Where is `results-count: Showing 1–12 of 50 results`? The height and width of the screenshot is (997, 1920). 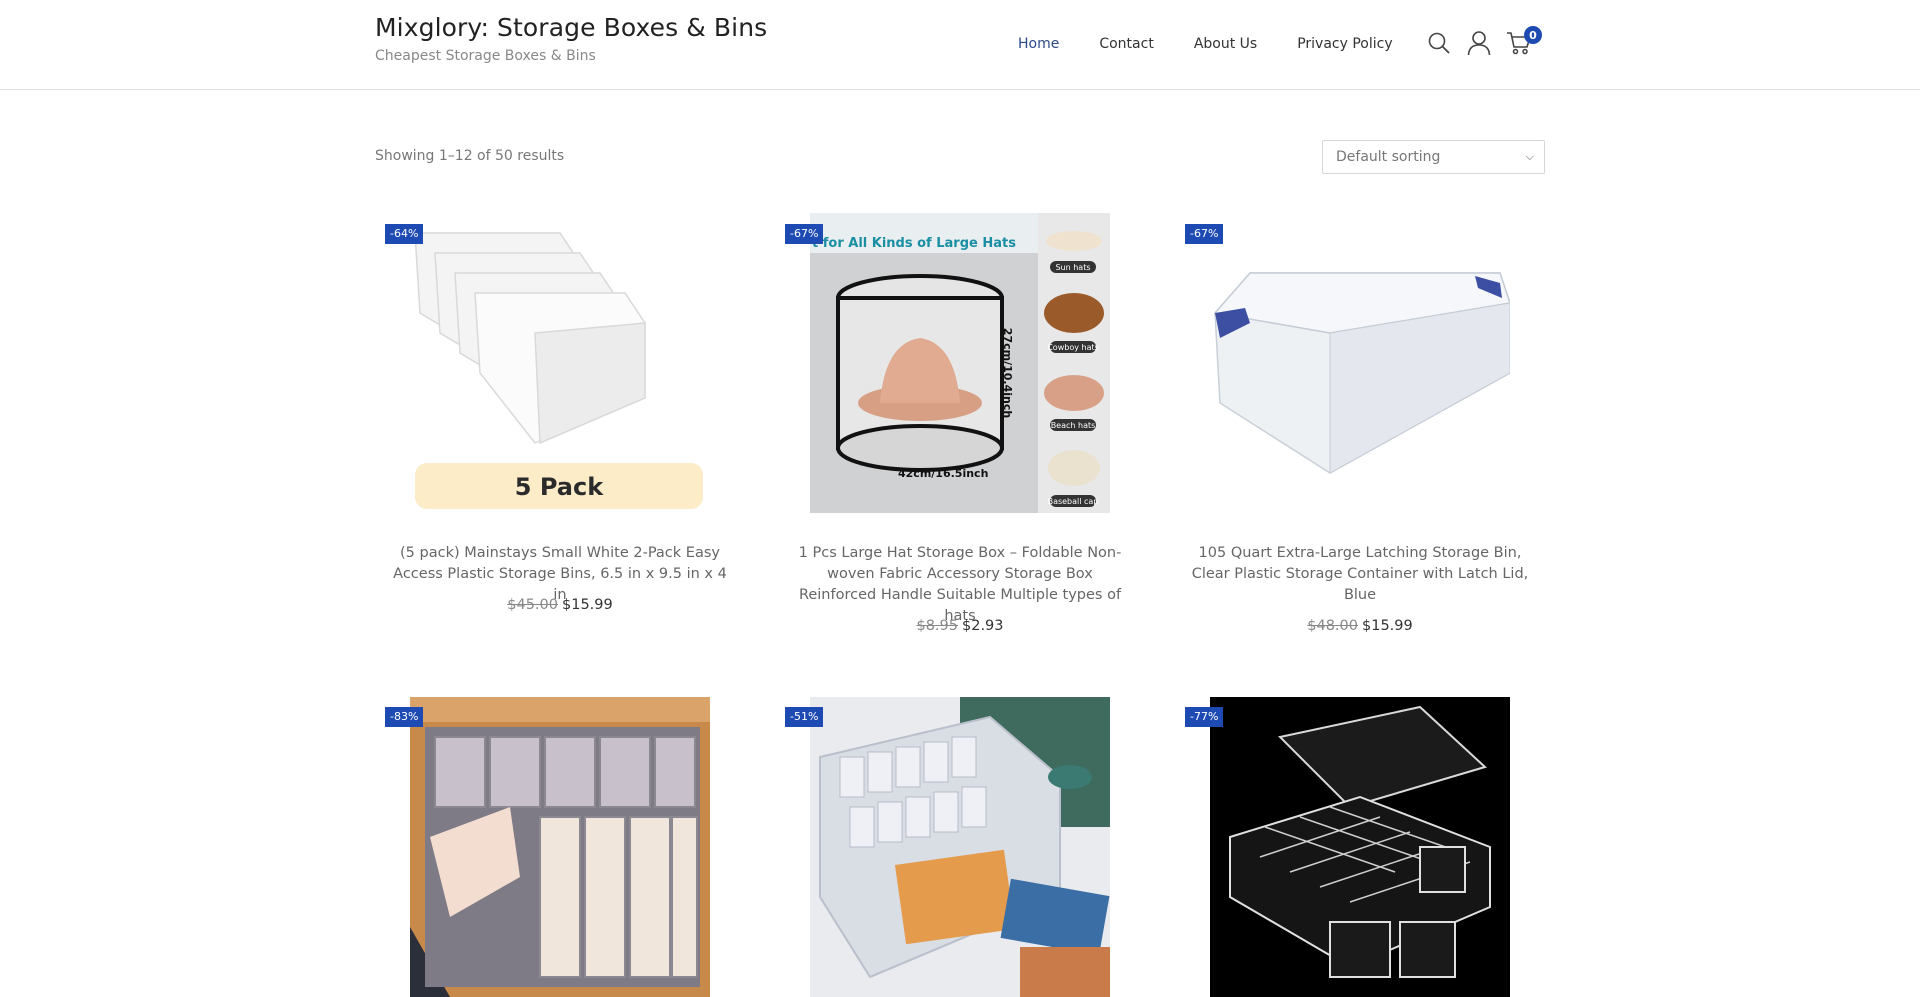 results-count: Showing 1–12 of 50 results is located at coordinates (470, 156).